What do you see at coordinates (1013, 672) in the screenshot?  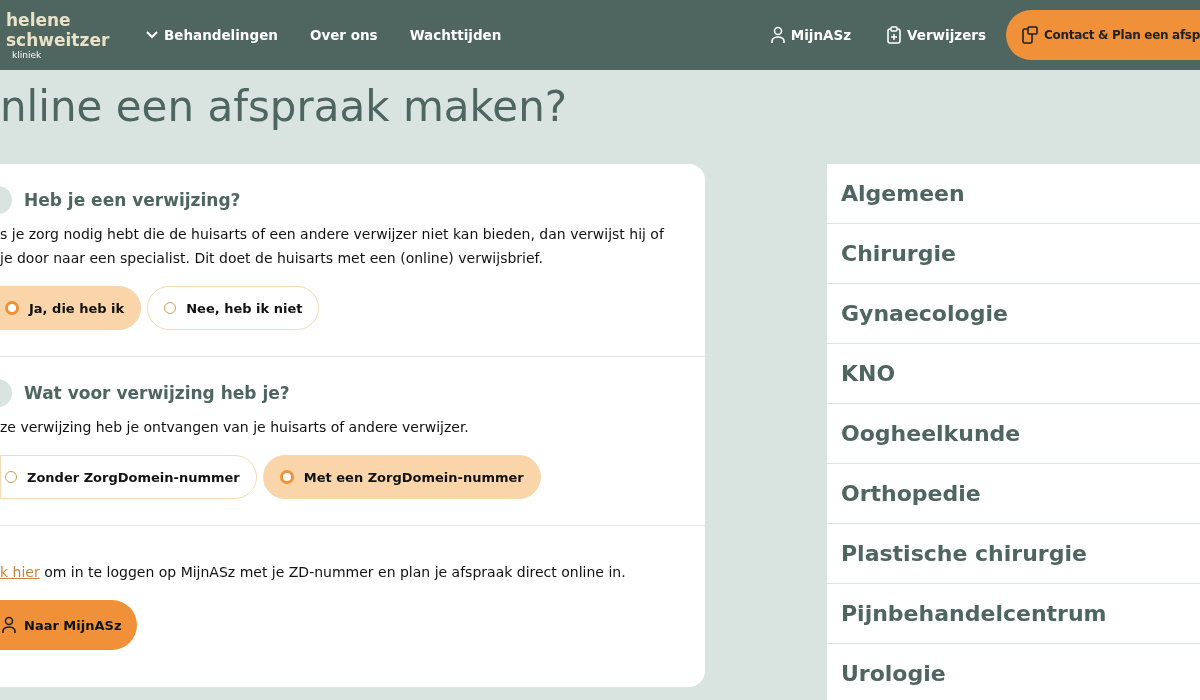 I see `specialism-link: Urologie` at bounding box center [1013, 672].